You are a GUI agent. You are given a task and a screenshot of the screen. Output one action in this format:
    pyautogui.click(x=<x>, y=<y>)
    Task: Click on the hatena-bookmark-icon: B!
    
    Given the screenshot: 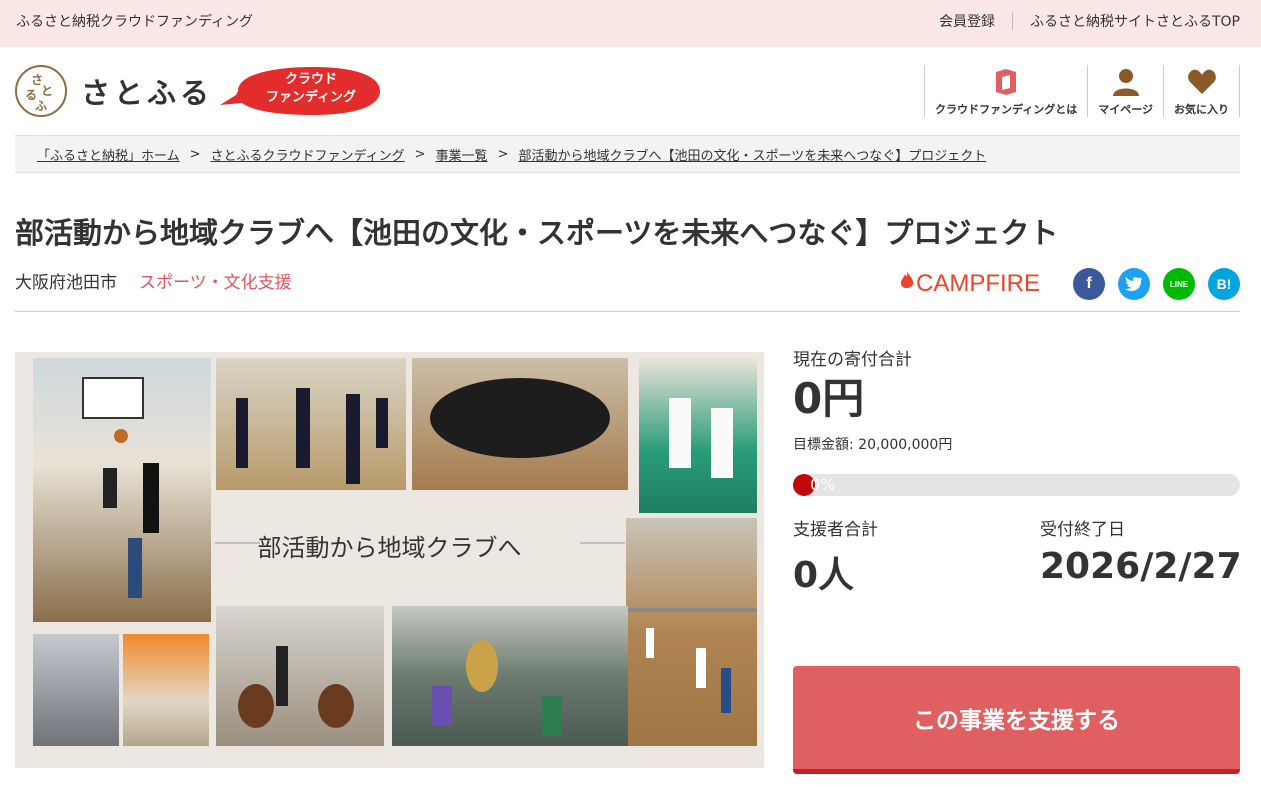 What is the action you would take?
    pyautogui.click(x=1224, y=284)
    